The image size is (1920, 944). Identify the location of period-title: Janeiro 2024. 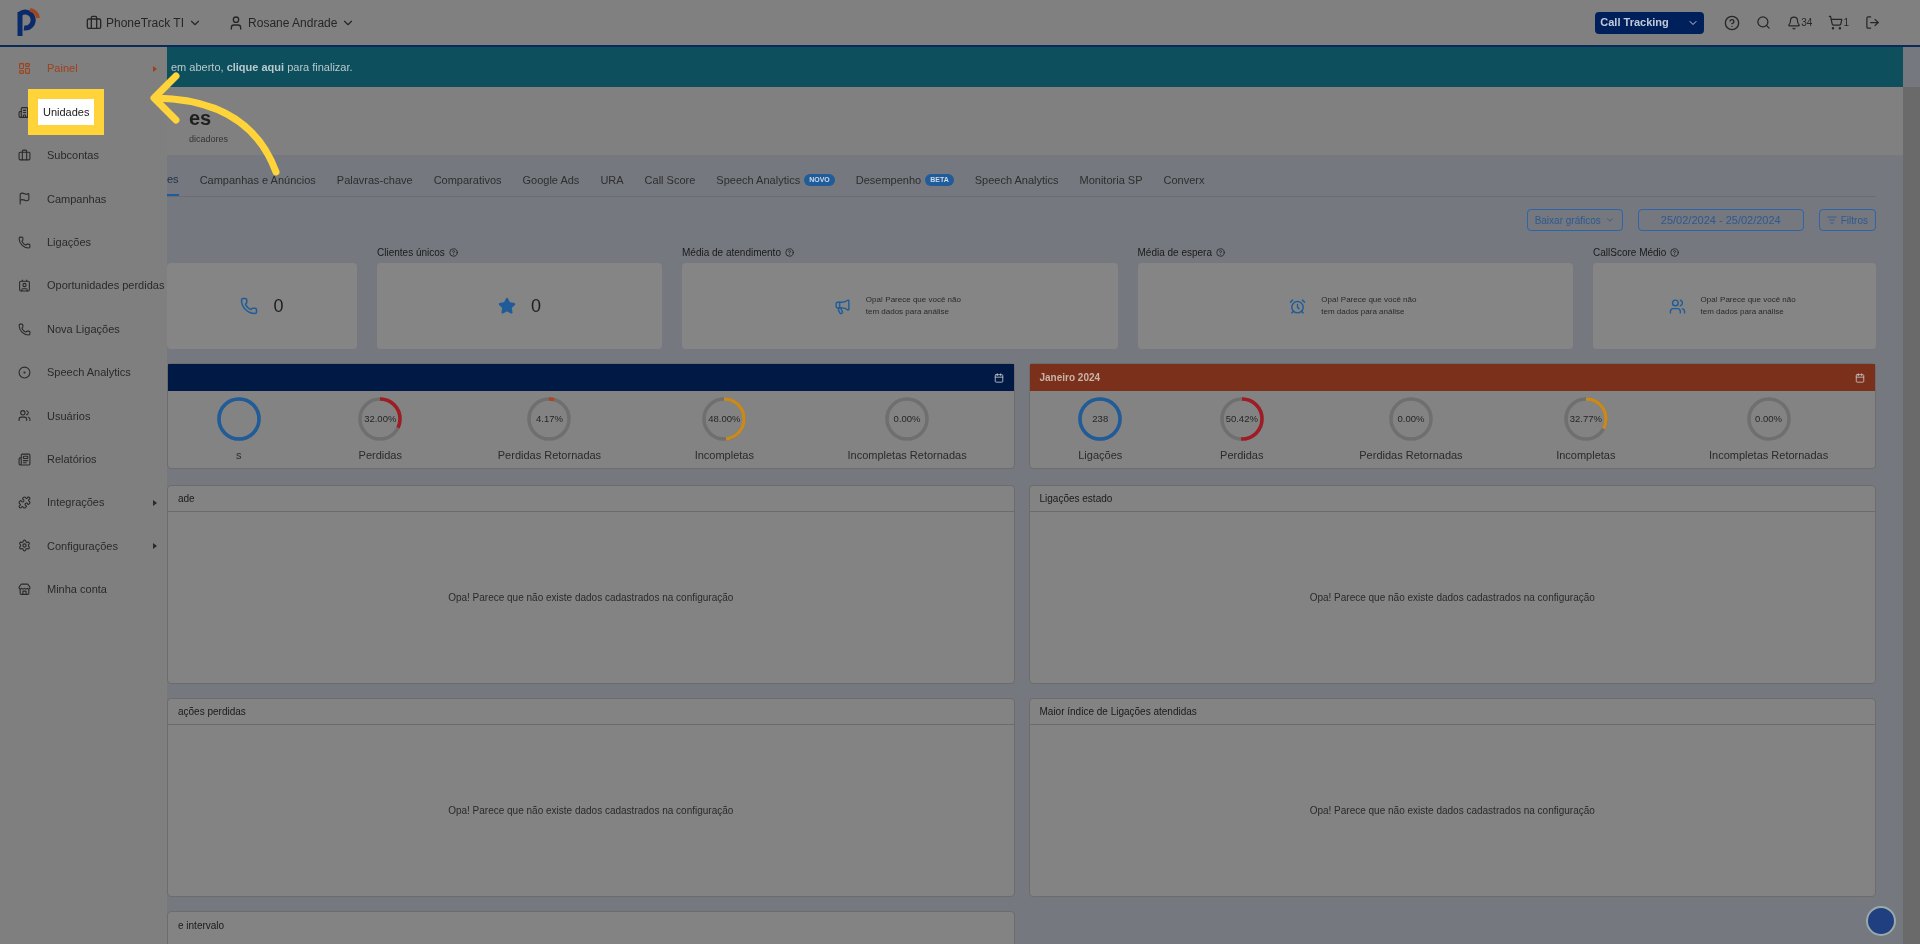
(1070, 378).